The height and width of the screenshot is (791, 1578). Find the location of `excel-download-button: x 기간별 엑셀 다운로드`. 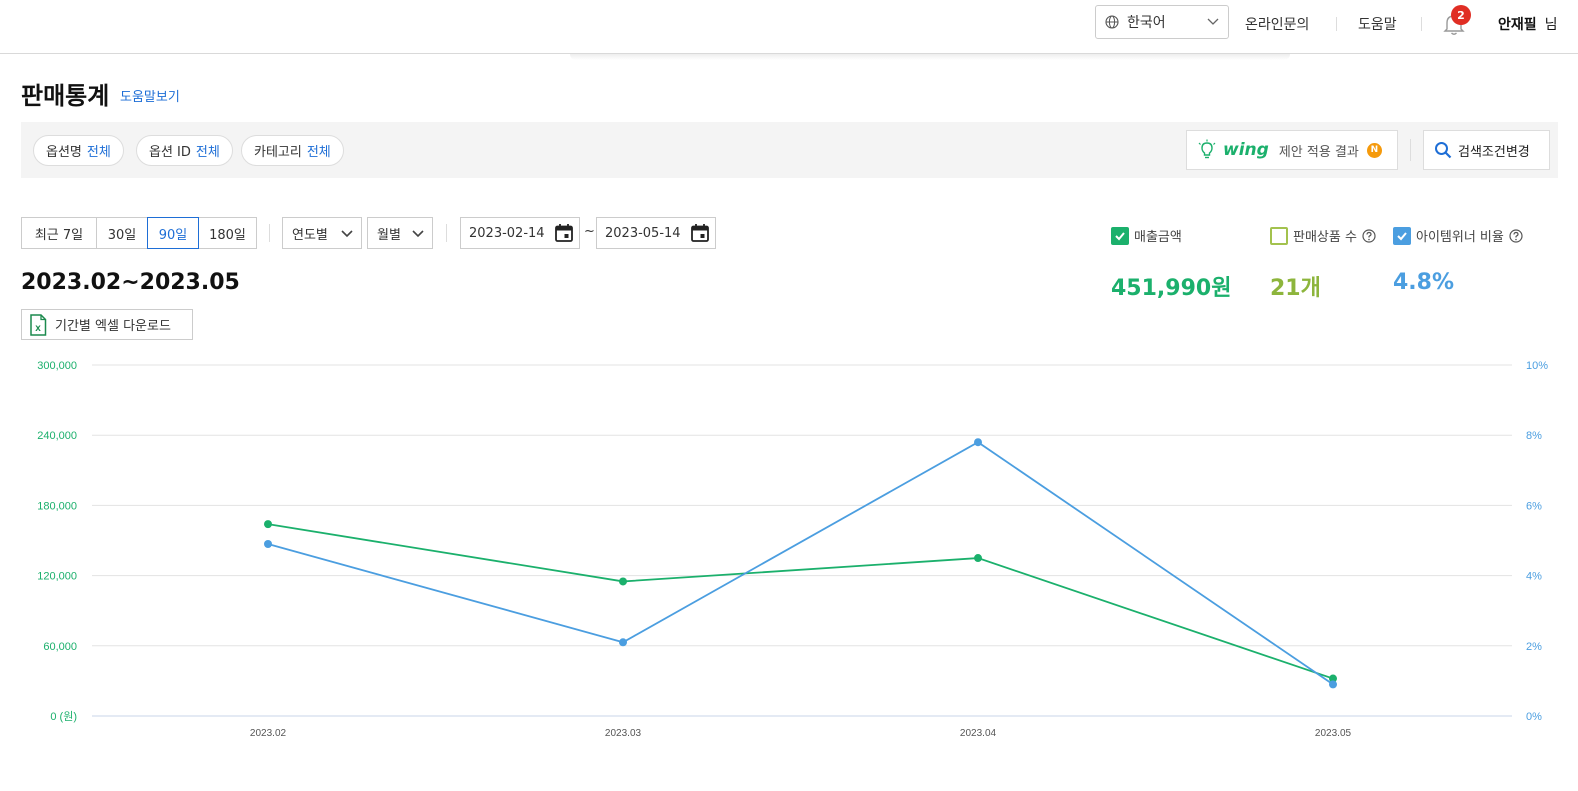

excel-download-button: x 기간별 엑셀 다운로드 is located at coordinates (107, 324).